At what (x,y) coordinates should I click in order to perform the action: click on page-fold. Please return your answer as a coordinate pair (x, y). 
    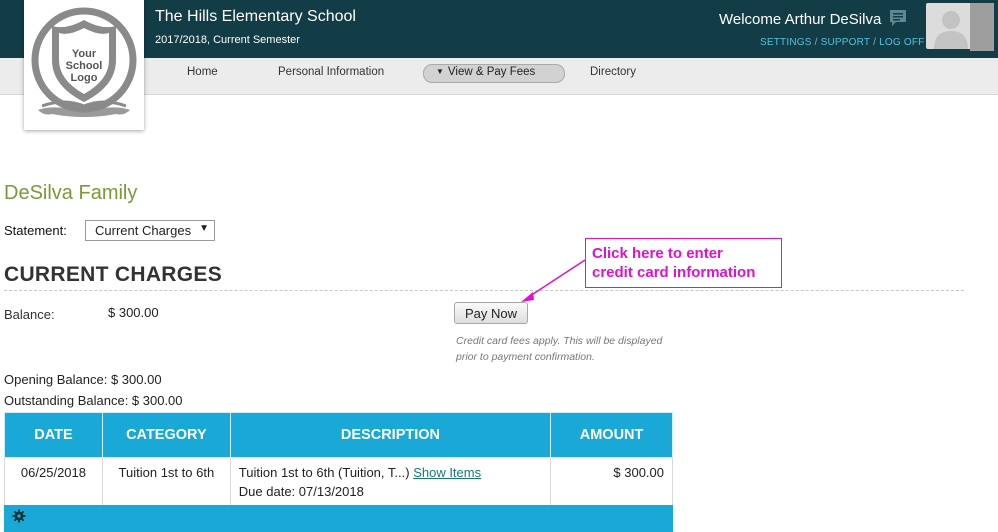
    Looking at the image, I should click on (982, 27).